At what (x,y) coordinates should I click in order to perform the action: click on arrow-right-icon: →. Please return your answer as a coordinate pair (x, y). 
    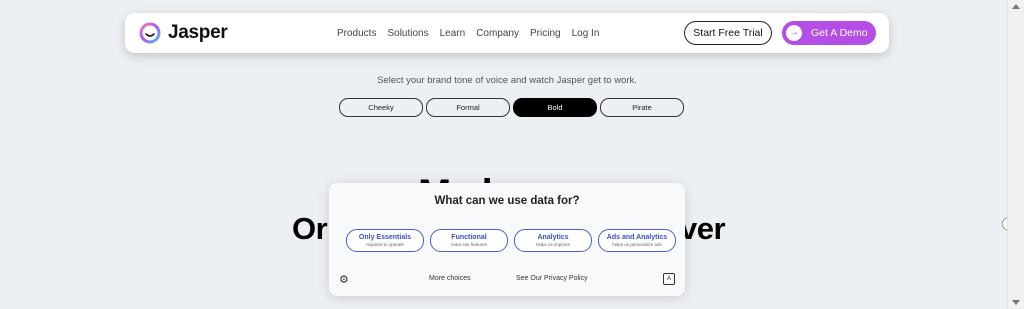
    Looking at the image, I should click on (794, 33).